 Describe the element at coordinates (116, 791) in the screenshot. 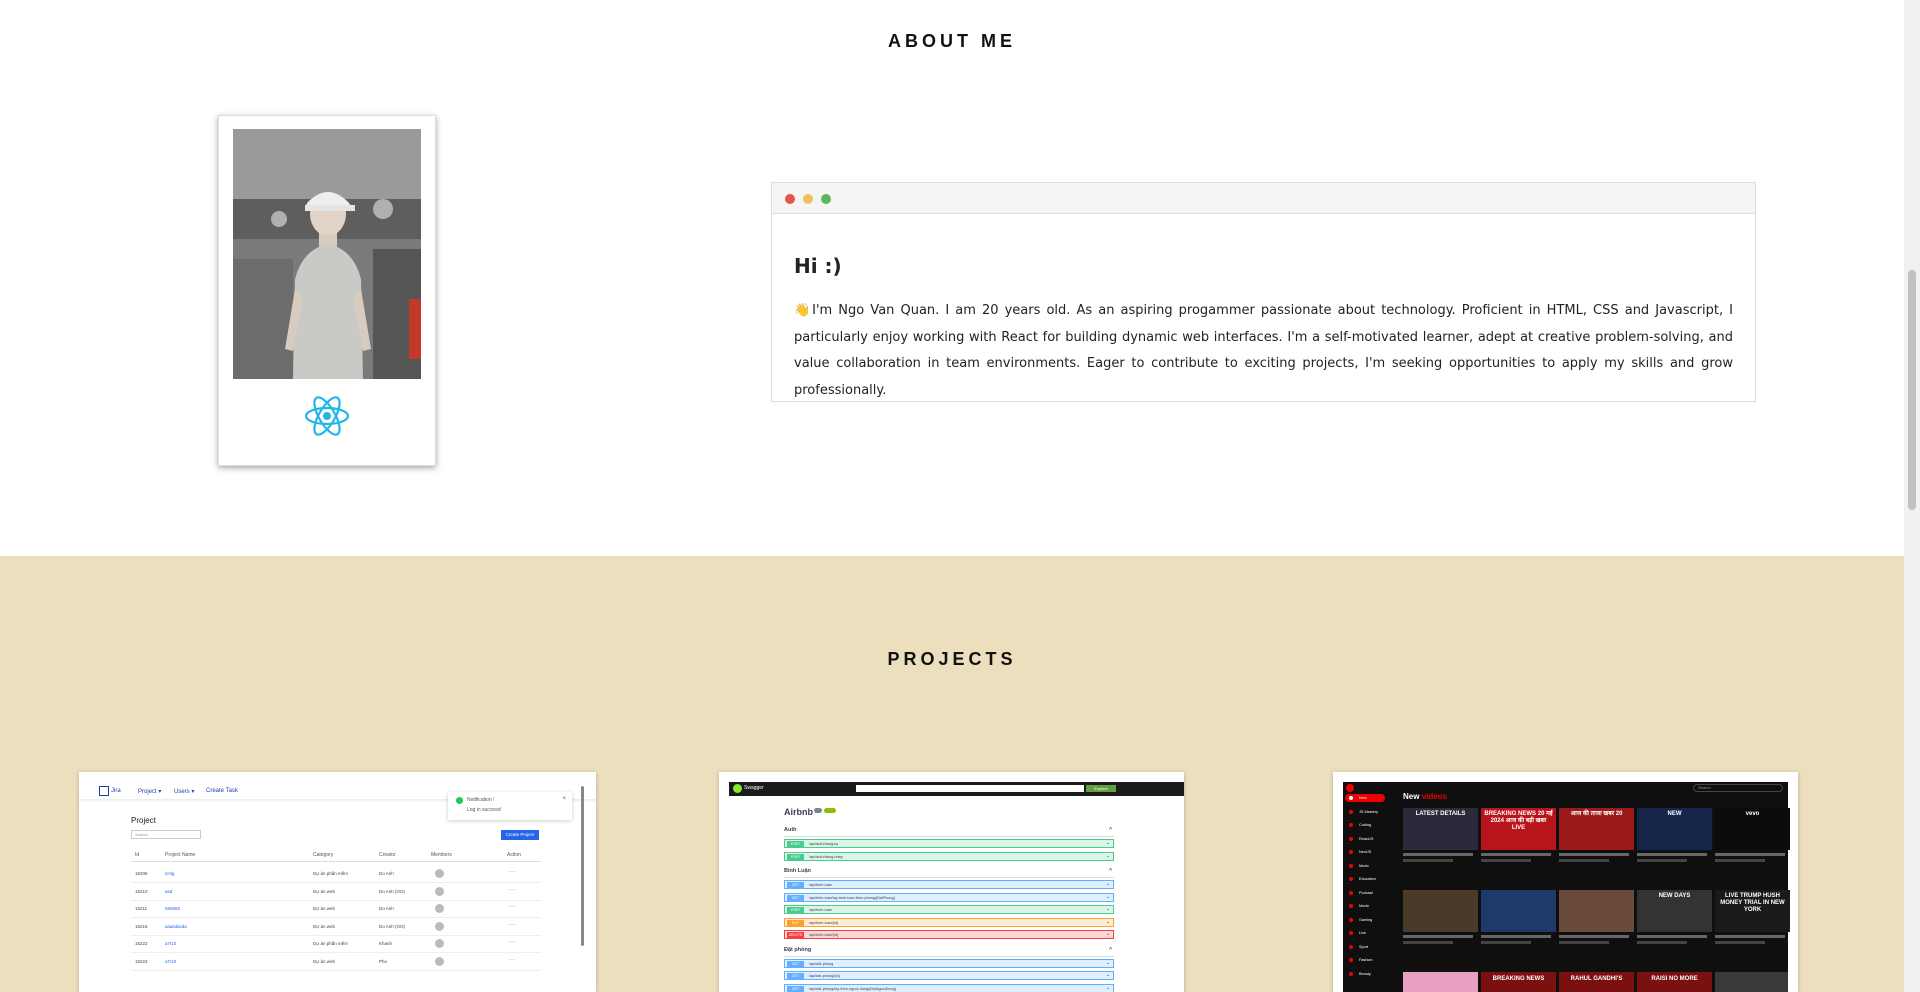

I see `jira-nav-brand: Jira` at that location.